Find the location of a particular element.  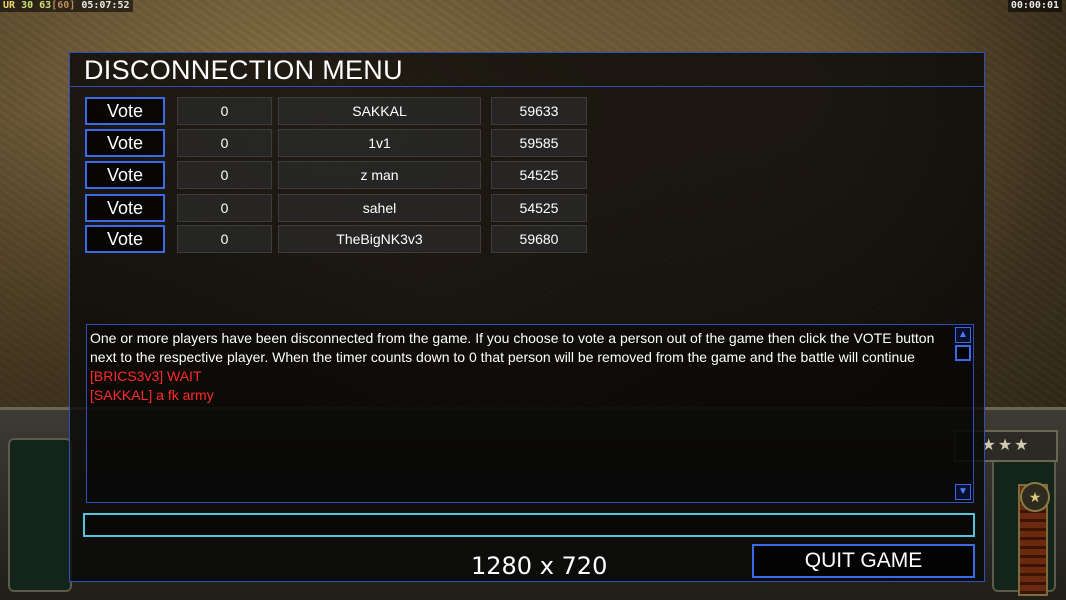

scroll-down-icon: ▼ is located at coordinates (963, 492).